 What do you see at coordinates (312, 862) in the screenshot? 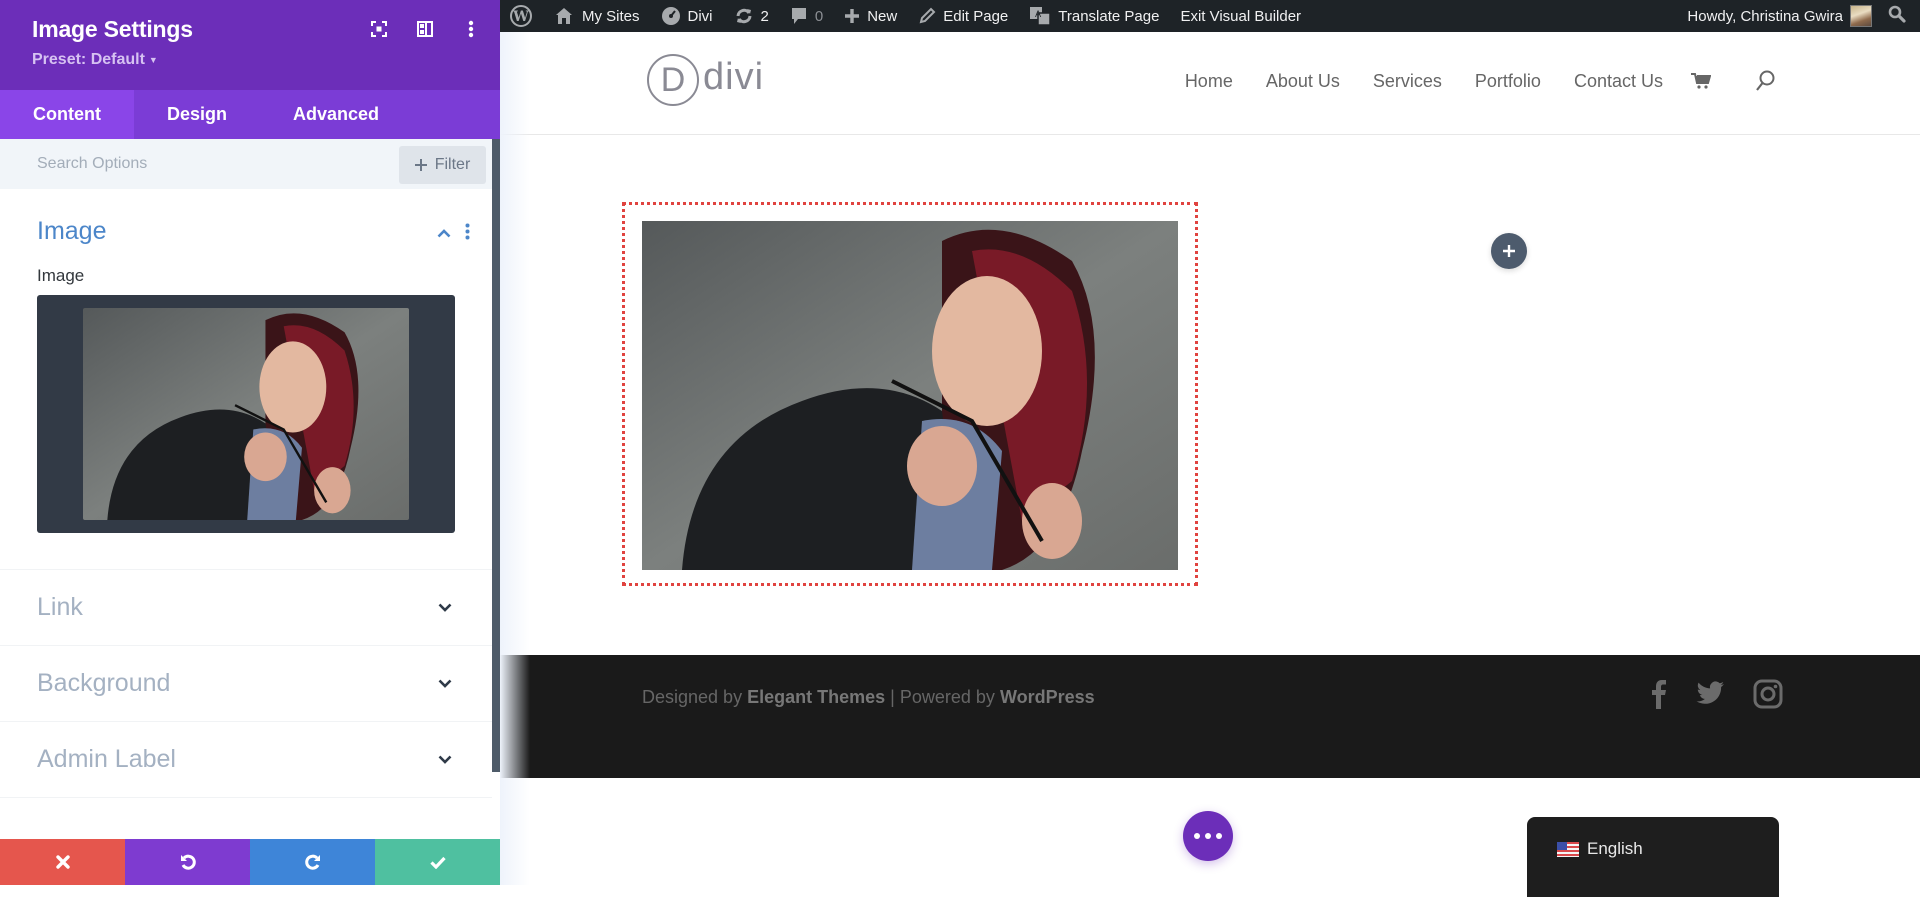
I see `redo-button` at bounding box center [312, 862].